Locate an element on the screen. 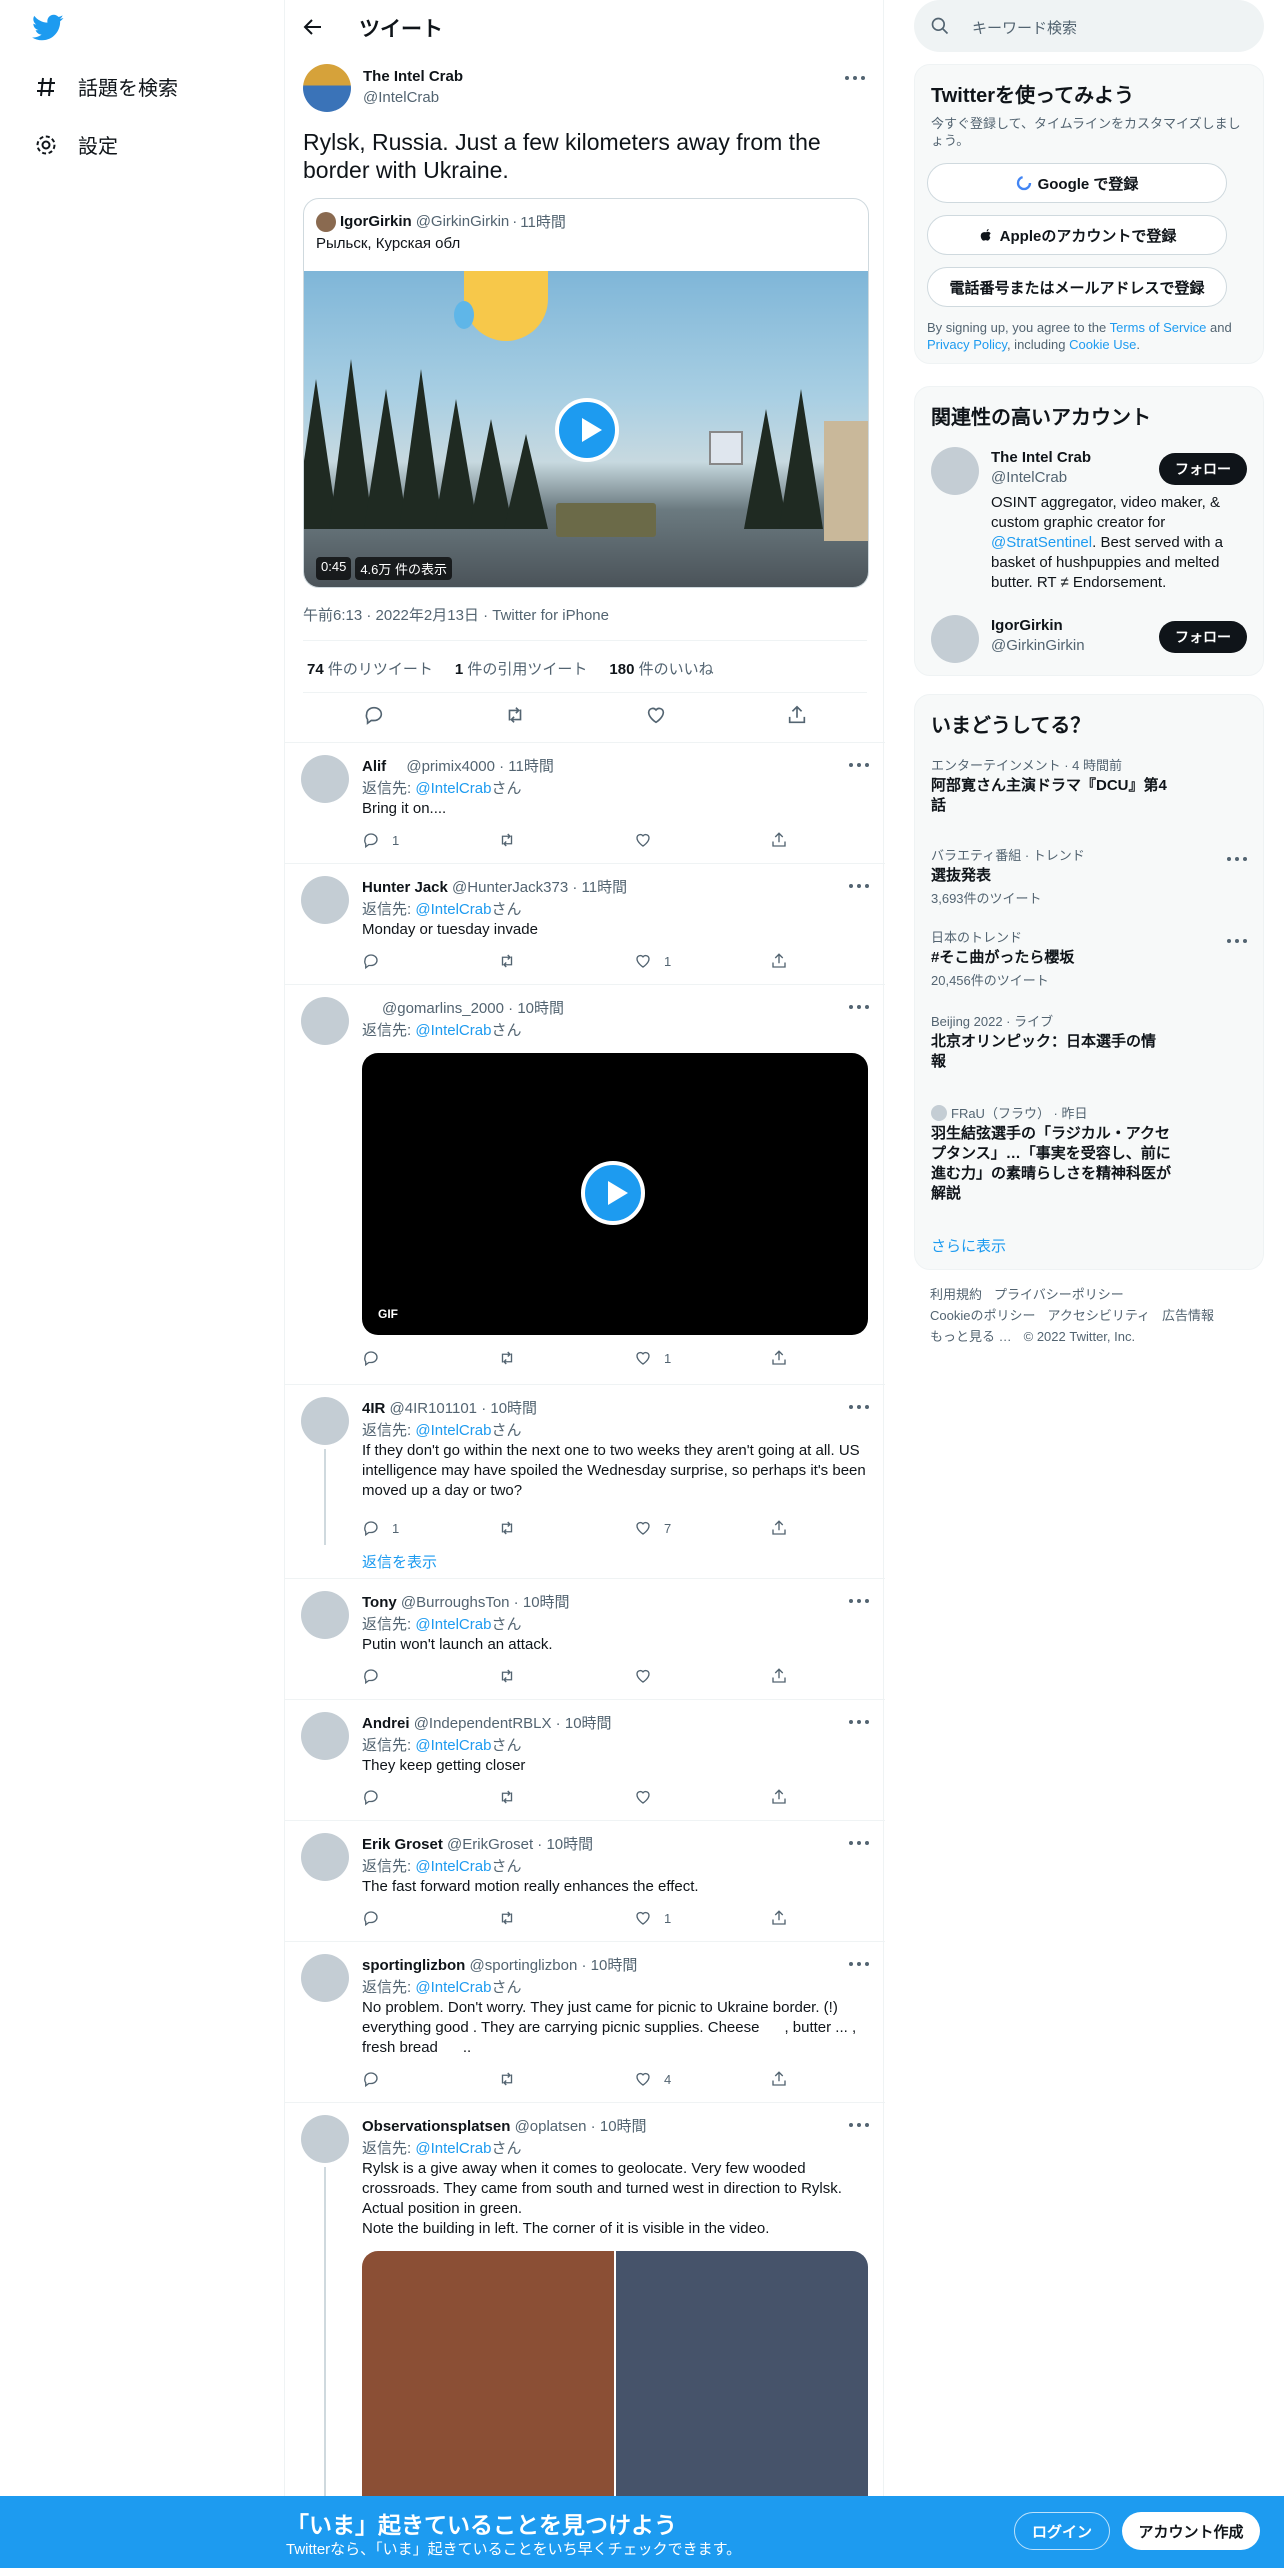 This screenshot has height=2568, width=1284. trend-item: バラエティ番組 · トレンド 選抜発表 3,693件のツイート is located at coordinates (1081, 876).